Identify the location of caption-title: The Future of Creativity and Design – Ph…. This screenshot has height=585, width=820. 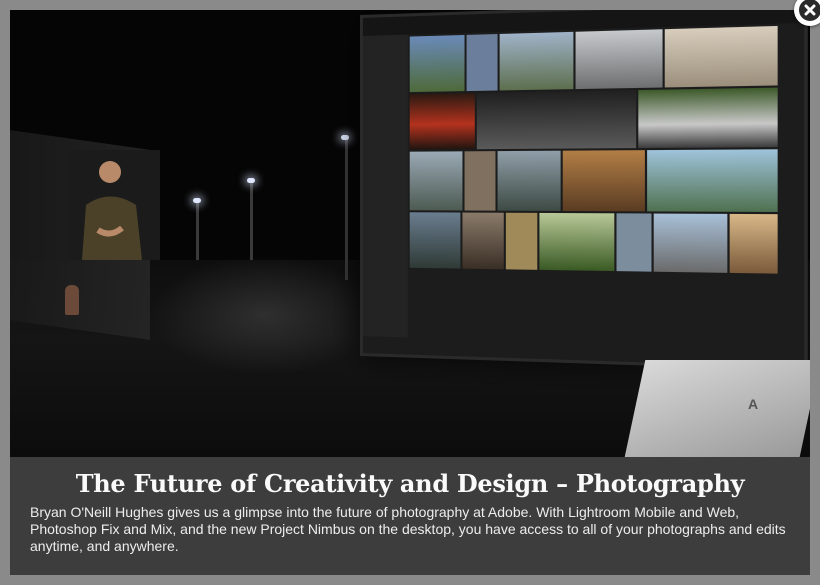
(410, 483).